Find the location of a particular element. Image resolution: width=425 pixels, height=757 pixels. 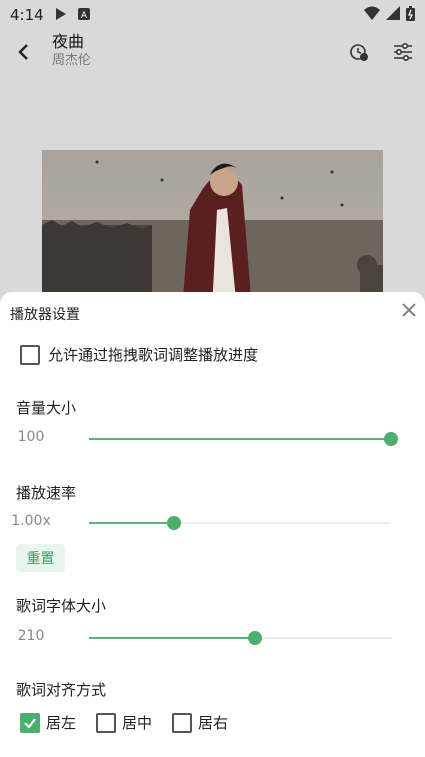

equalizer-settings-icon is located at coordinates (403, 52).